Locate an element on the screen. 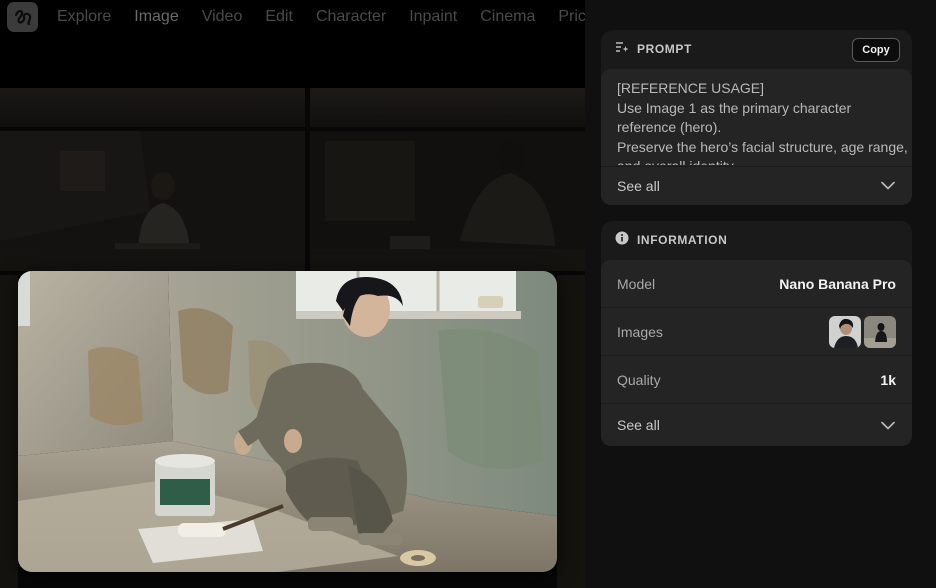 This screenshot has height=588, width=936. nav-pricing: Pricing is located at coordinates (571, 17).